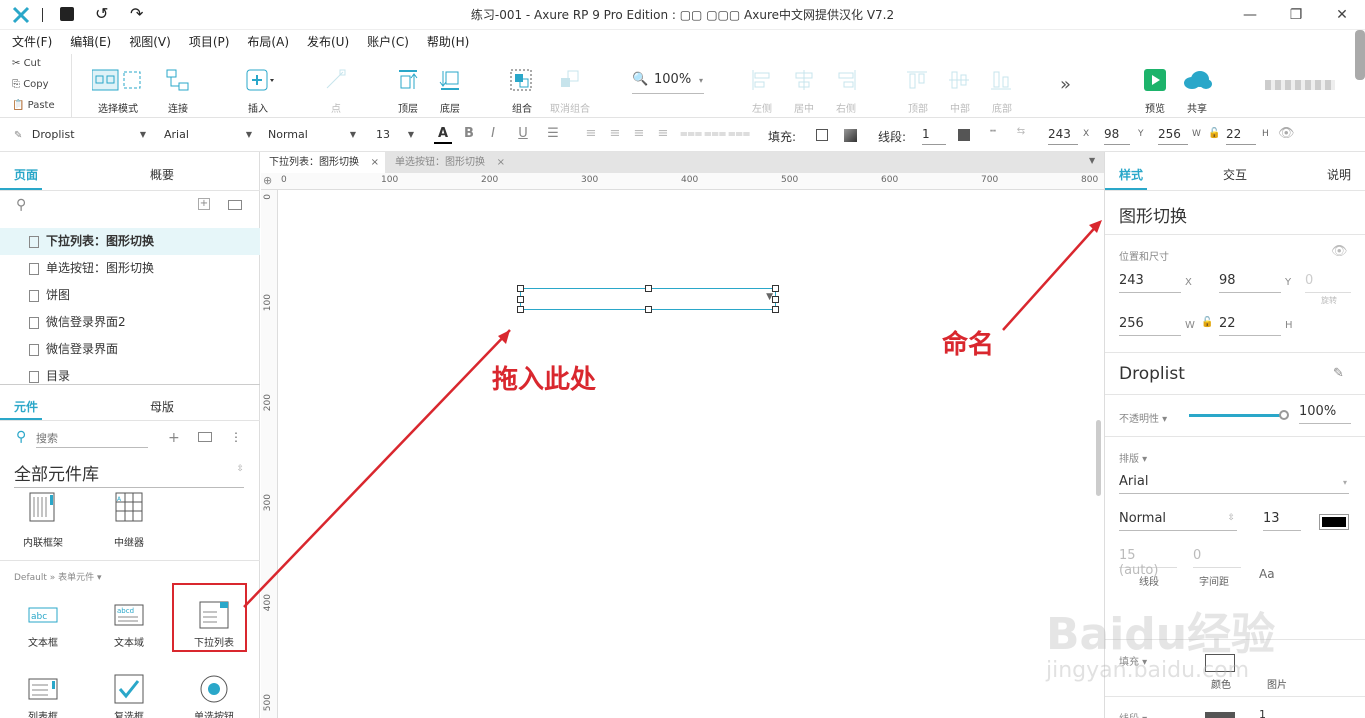 The image size is (1365, 718). What do you see at coordinates (544, 380) in the screenshot?
I see `drag-here-annotation: 拖入此处` at bounding box center [544, 380].